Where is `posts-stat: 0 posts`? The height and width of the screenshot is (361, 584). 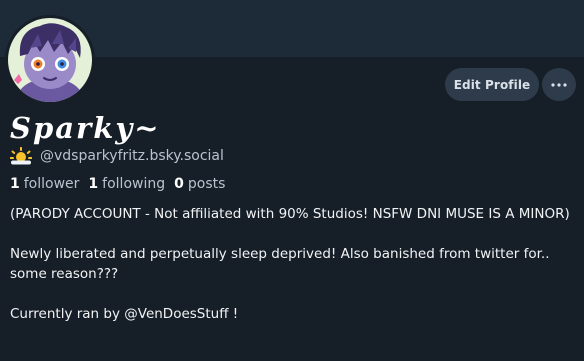 posts-stat: 0 posts is located at coordinates (199, 184).